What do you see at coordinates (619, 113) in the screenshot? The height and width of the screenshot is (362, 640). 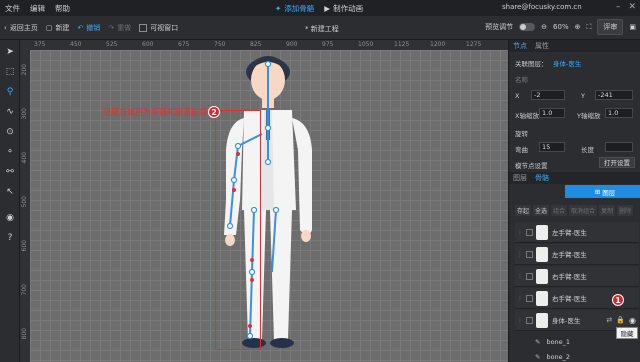 I see `yscale-field: 1.0` at bounding box center [619, 113].